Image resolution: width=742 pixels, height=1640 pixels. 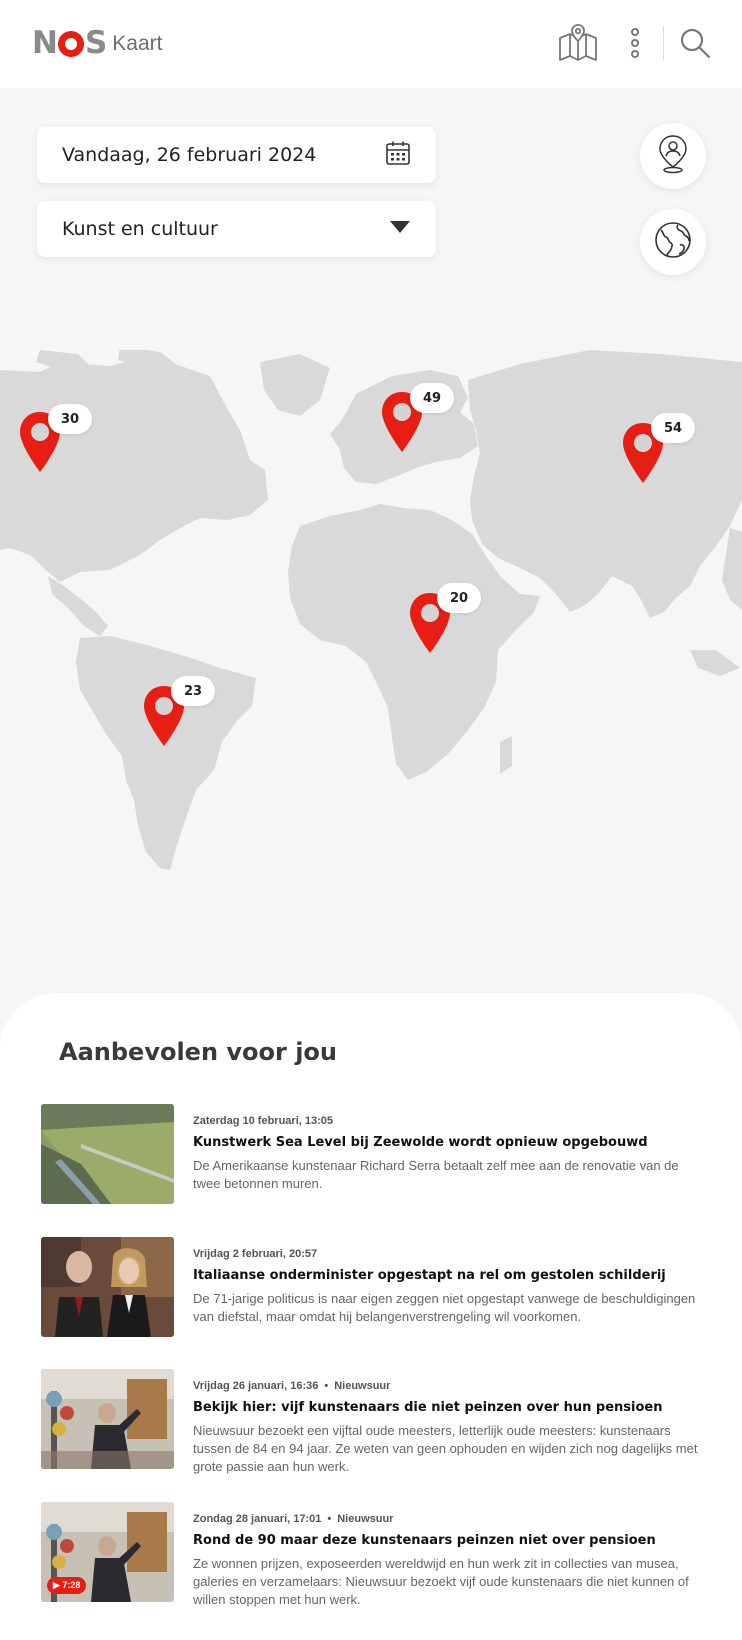 What do you see at coordinates (371, 44) in the screenshot?
I see `app-header: N S Kaart` at bounding box center [371, 44].